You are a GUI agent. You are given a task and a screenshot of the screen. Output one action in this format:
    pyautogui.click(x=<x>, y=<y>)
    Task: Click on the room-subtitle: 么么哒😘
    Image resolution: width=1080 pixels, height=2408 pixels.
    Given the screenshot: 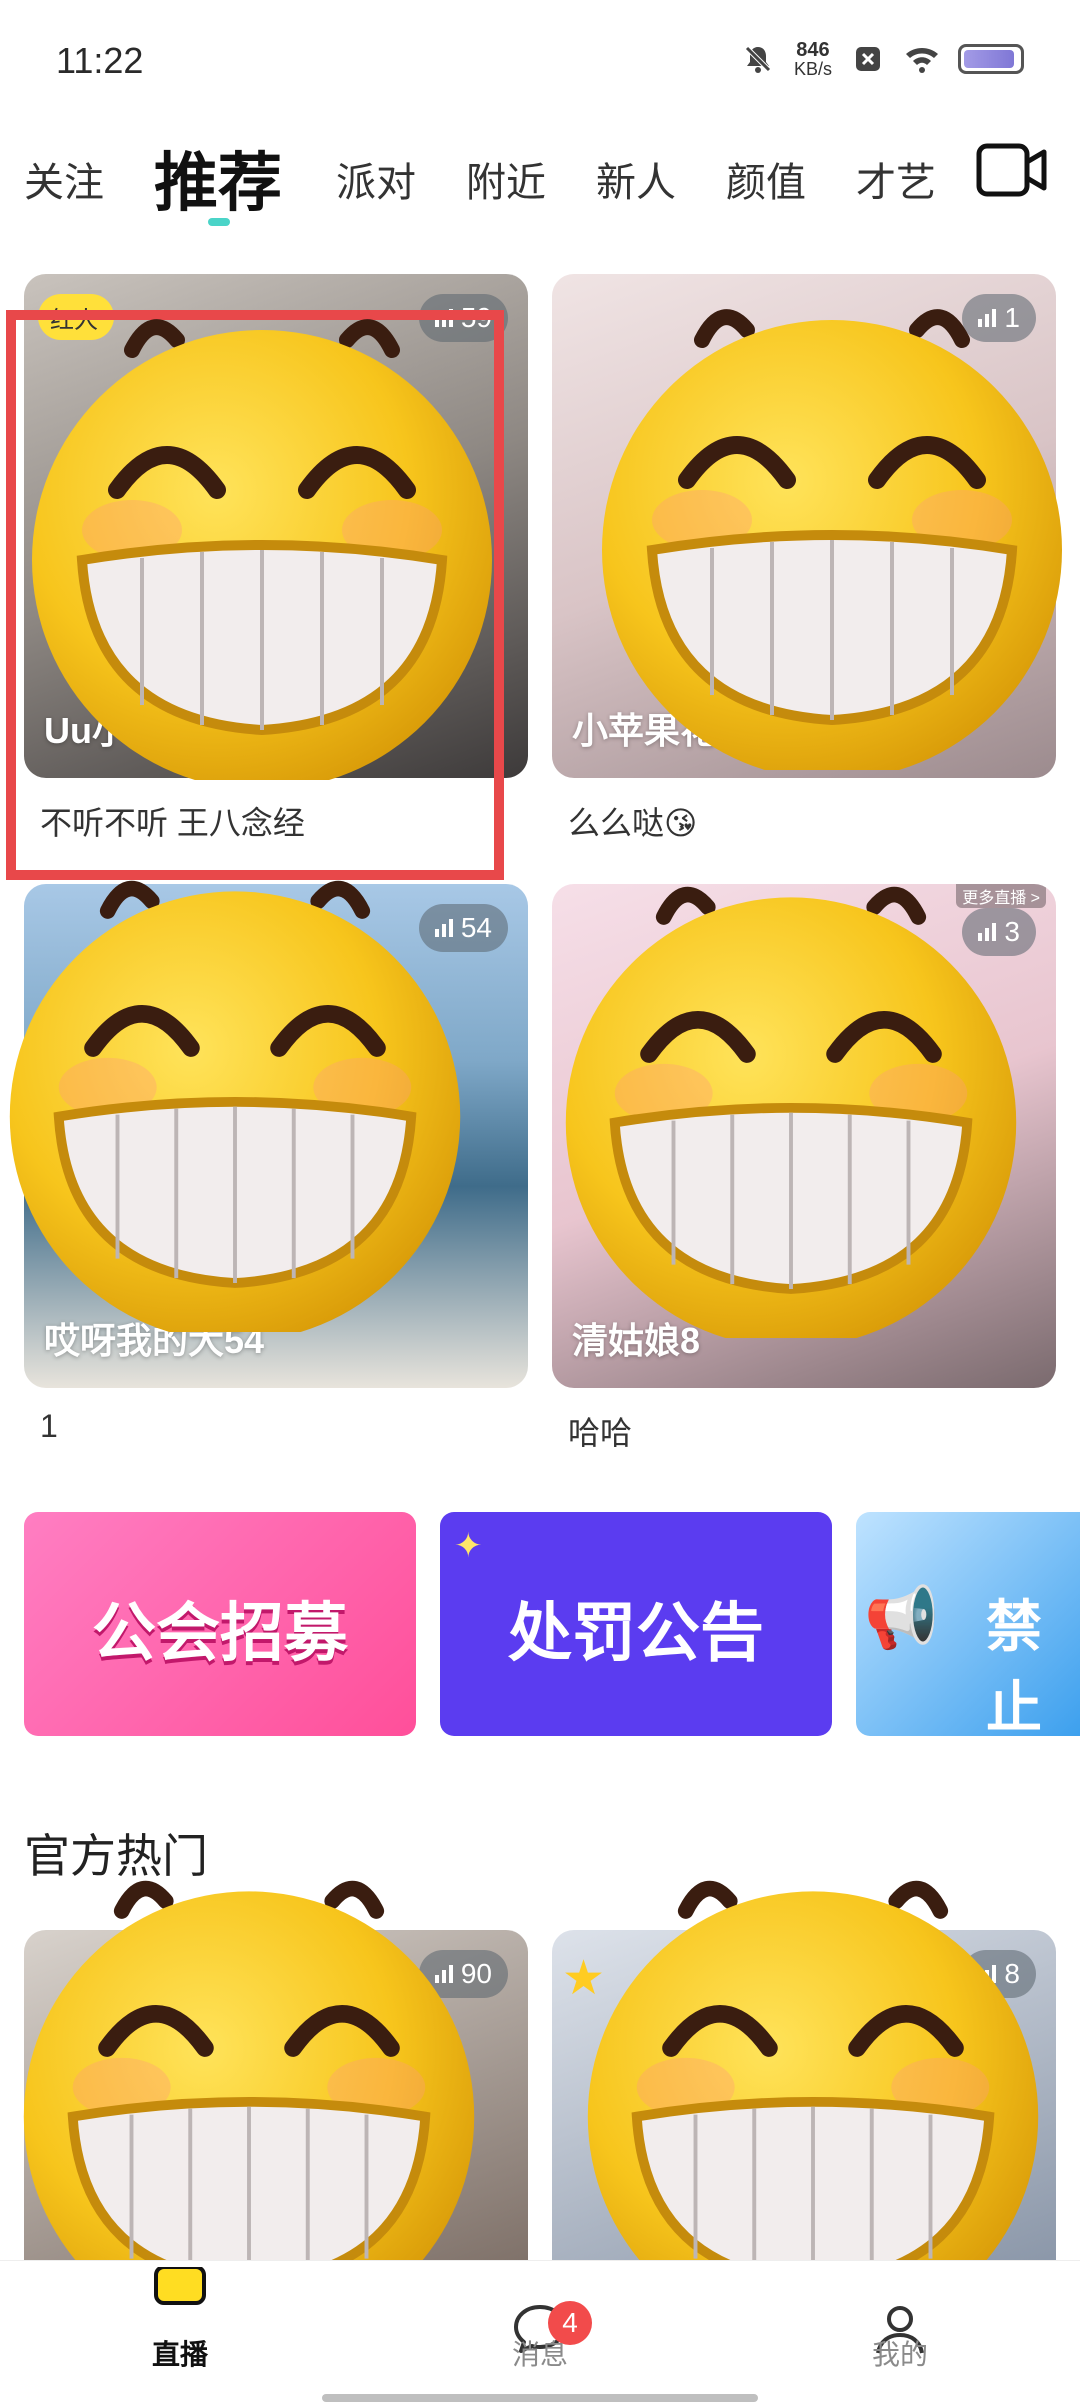 What is the action you would take?
    pyautogui.click(x=633, y=823)
    